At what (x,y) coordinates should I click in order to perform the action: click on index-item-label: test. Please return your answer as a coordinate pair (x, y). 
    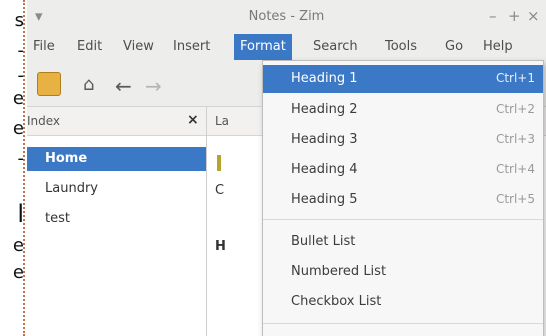
    Looking at the image, I should click on (57, 218).